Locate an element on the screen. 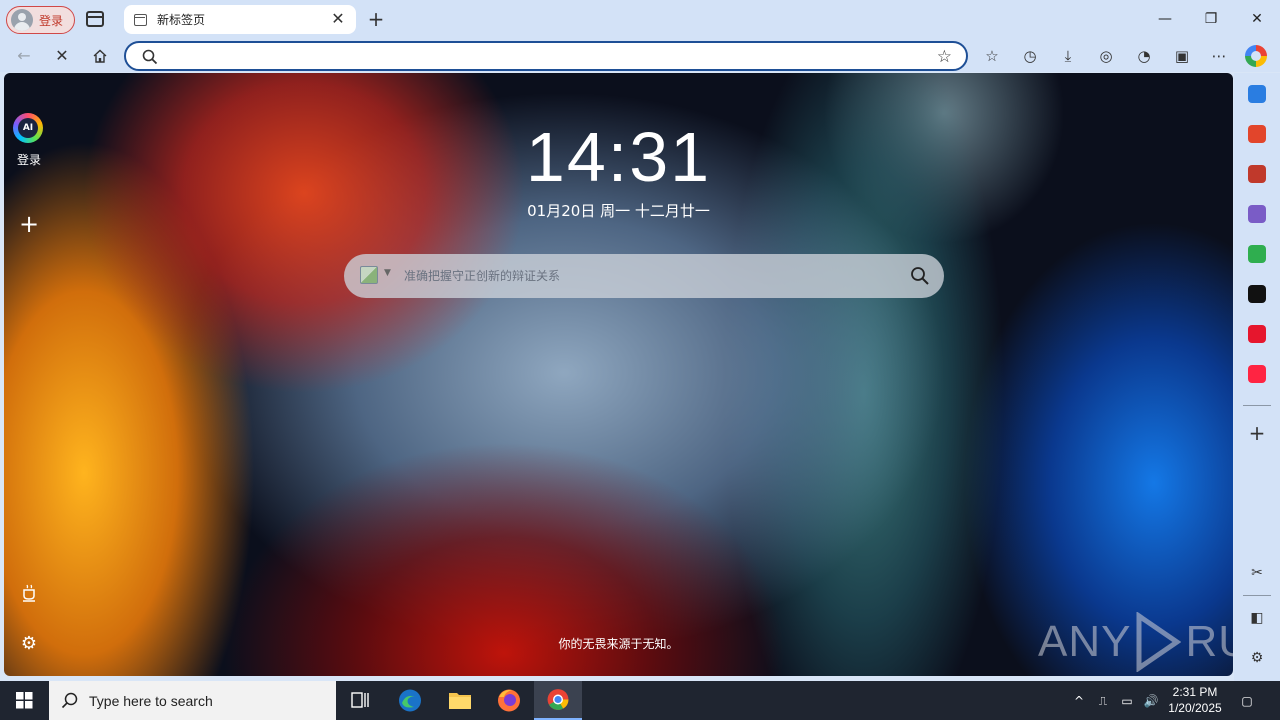 The width and height of the screenshot is (1280, 720). stop-button: ✕ is located at coordinates (62, 56).